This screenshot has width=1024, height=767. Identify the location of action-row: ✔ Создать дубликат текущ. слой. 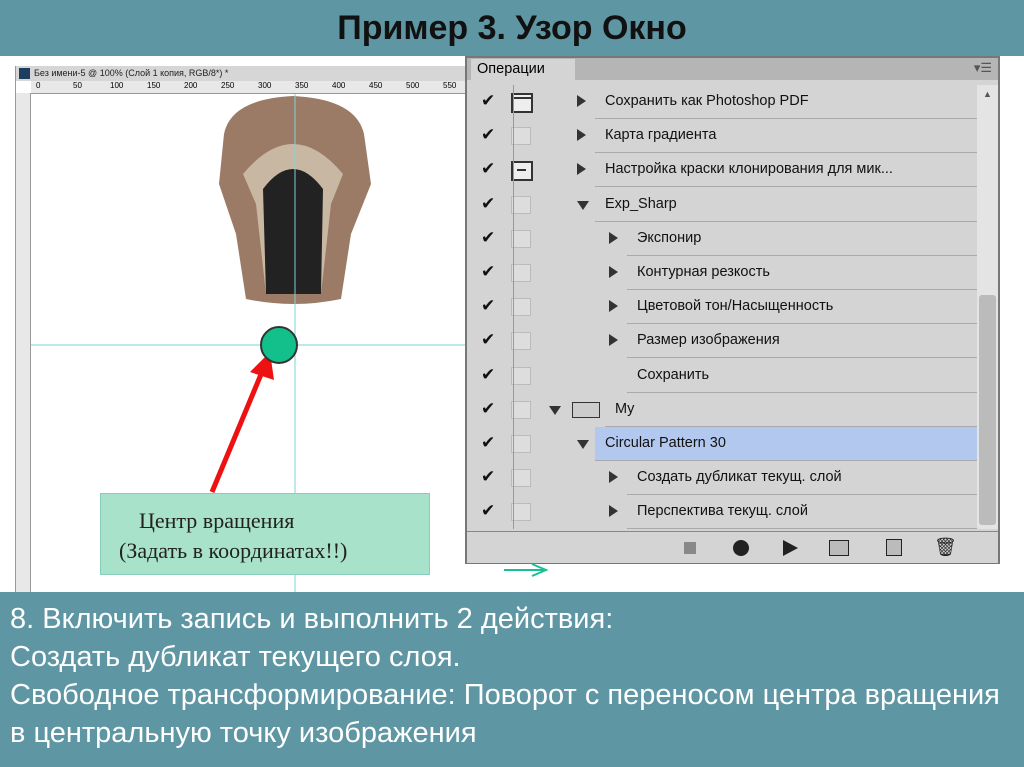
(722, 478).